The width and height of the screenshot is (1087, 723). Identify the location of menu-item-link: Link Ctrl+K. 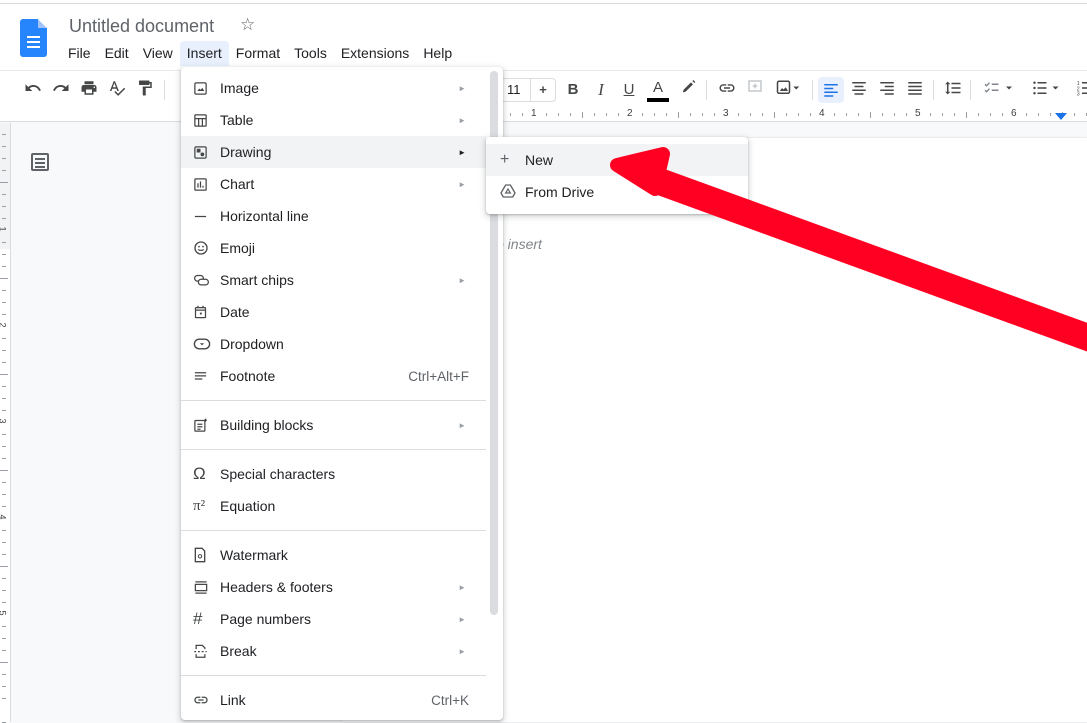
(333, 700).